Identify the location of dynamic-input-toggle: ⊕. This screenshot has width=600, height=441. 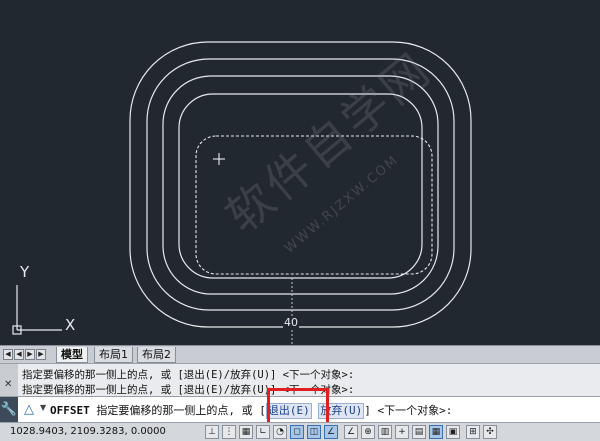
(368, 432).